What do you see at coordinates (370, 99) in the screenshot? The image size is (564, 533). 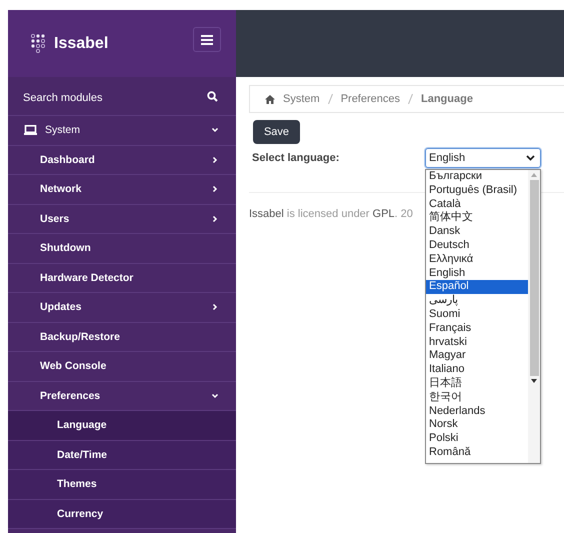 I see `breadcrumb-link: Preferences` at bounding box center [370, 99].